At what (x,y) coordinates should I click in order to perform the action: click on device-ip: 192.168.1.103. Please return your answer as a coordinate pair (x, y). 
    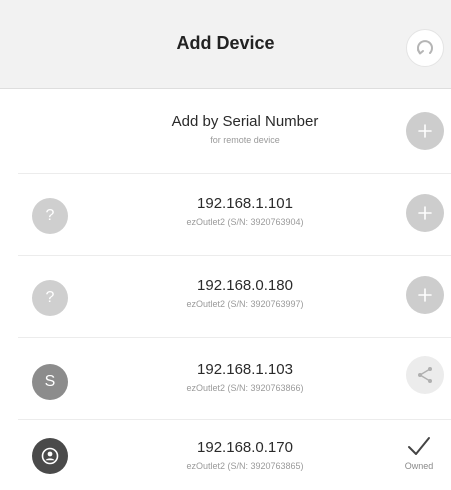
    Looking at the image, I should click on (245, 369).